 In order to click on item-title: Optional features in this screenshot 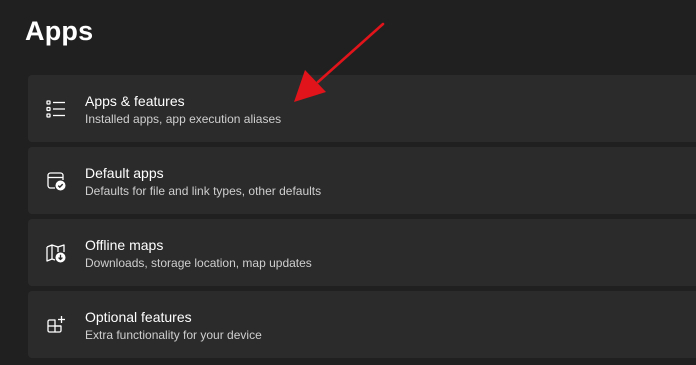, I will do `click(138, 317)`.